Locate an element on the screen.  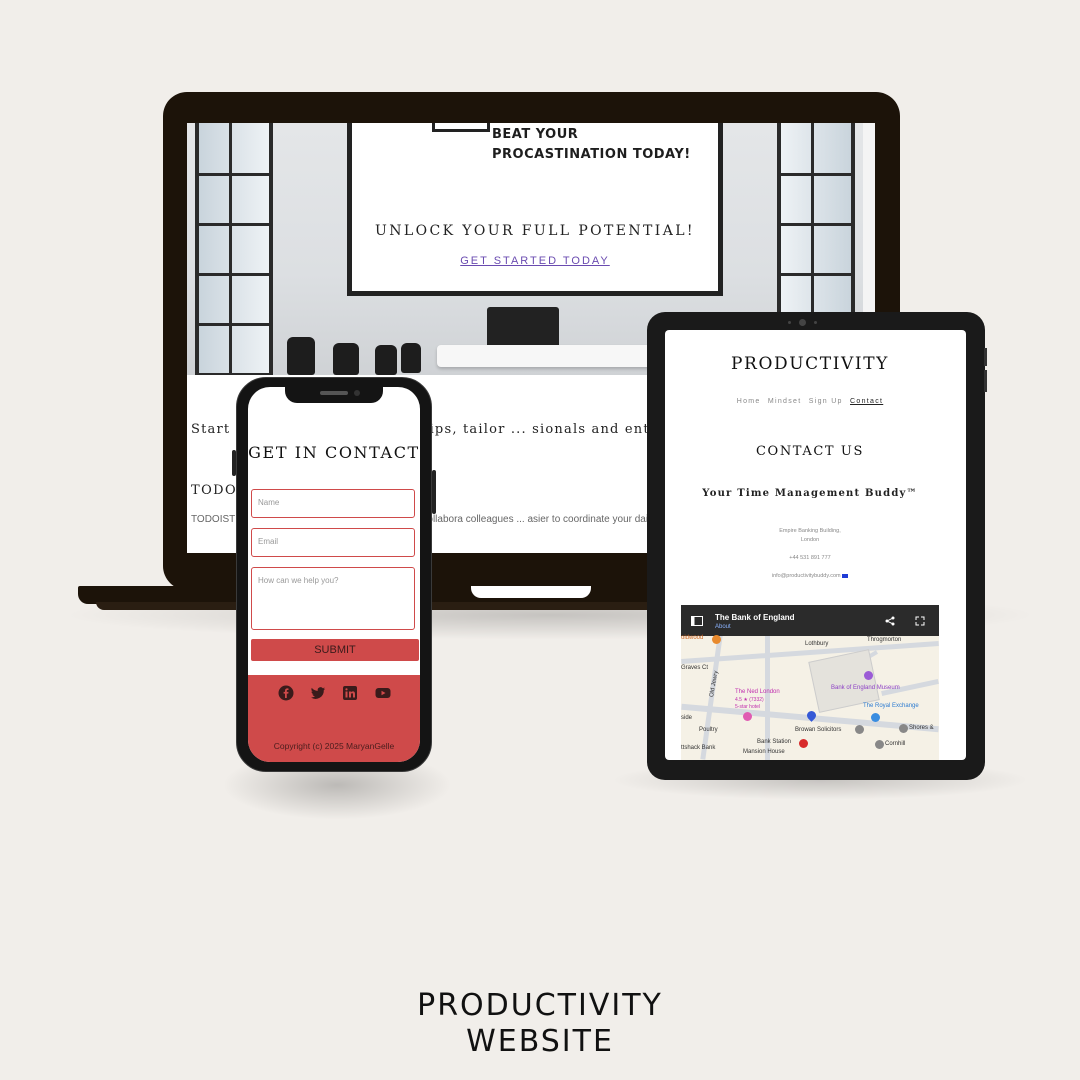
conference-table is located at coordinates (557, 356).